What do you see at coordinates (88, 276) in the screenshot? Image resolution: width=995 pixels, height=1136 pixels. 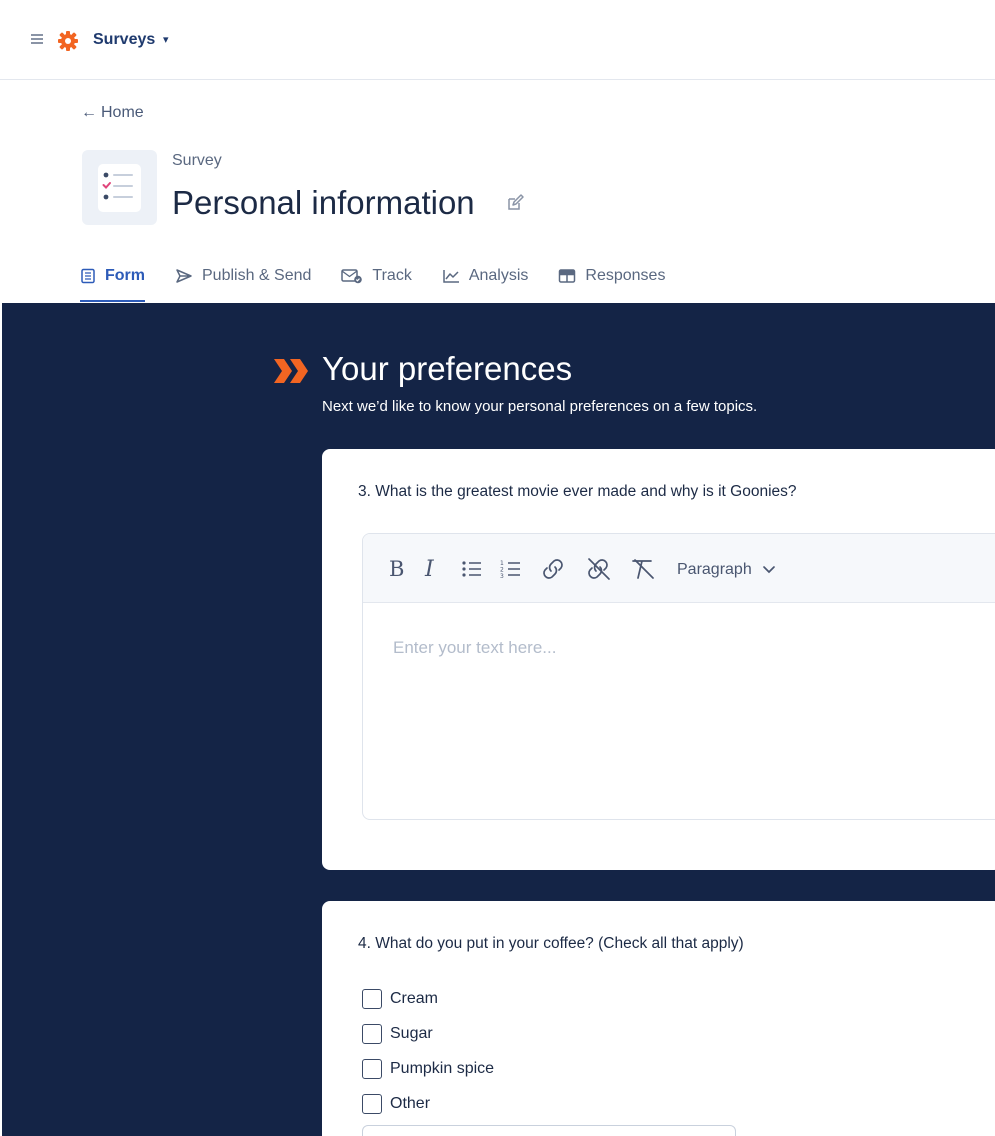 I see `form-icon` at bounding box center [88, 276].